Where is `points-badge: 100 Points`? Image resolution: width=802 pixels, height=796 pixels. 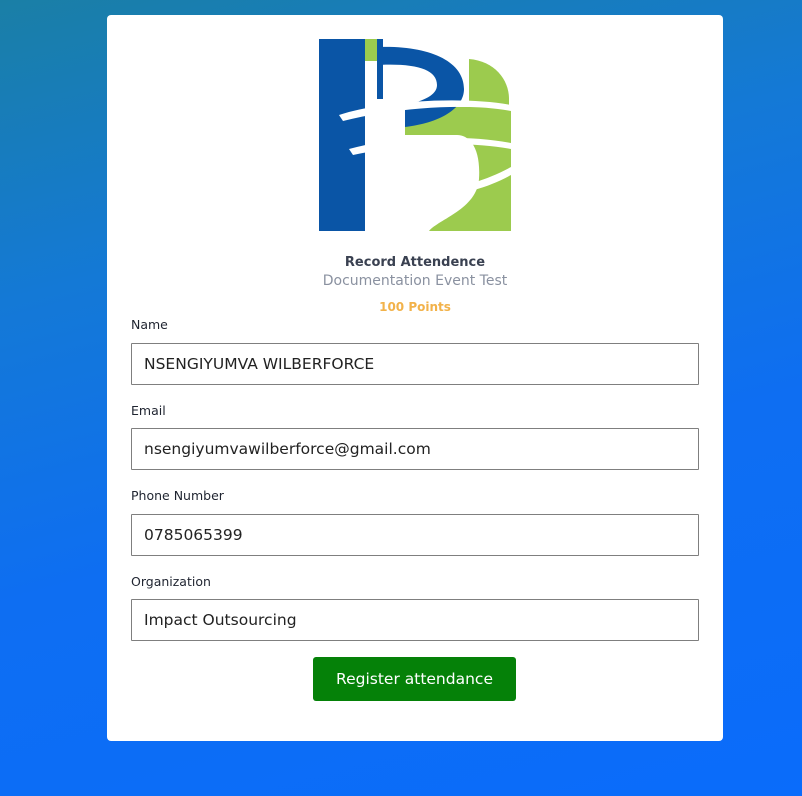
points-badge: 100 Points is located at coordinates (415, 307).